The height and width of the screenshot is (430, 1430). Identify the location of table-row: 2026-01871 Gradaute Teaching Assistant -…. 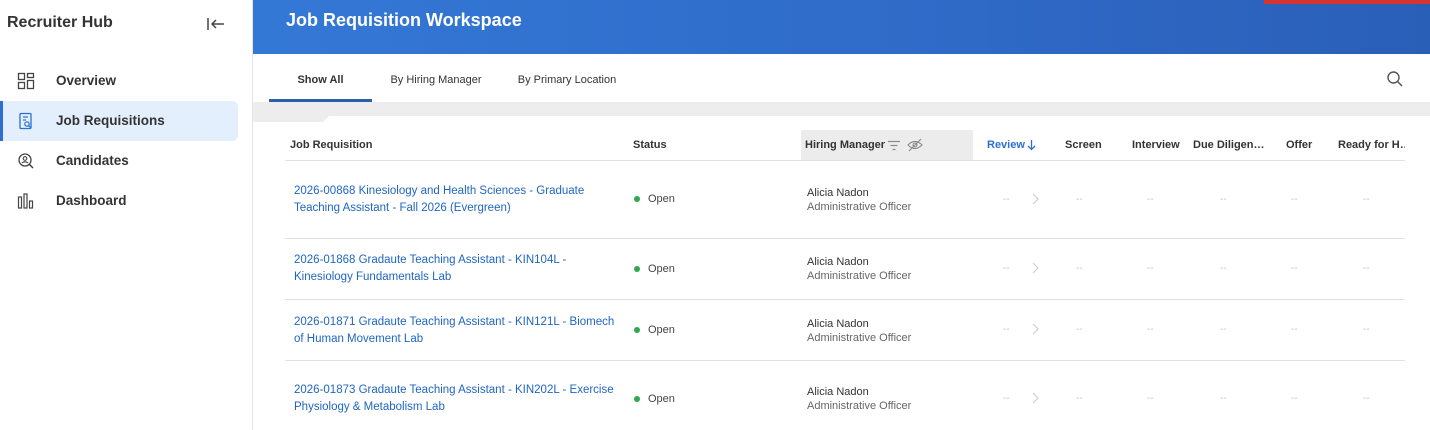
(845, 330).